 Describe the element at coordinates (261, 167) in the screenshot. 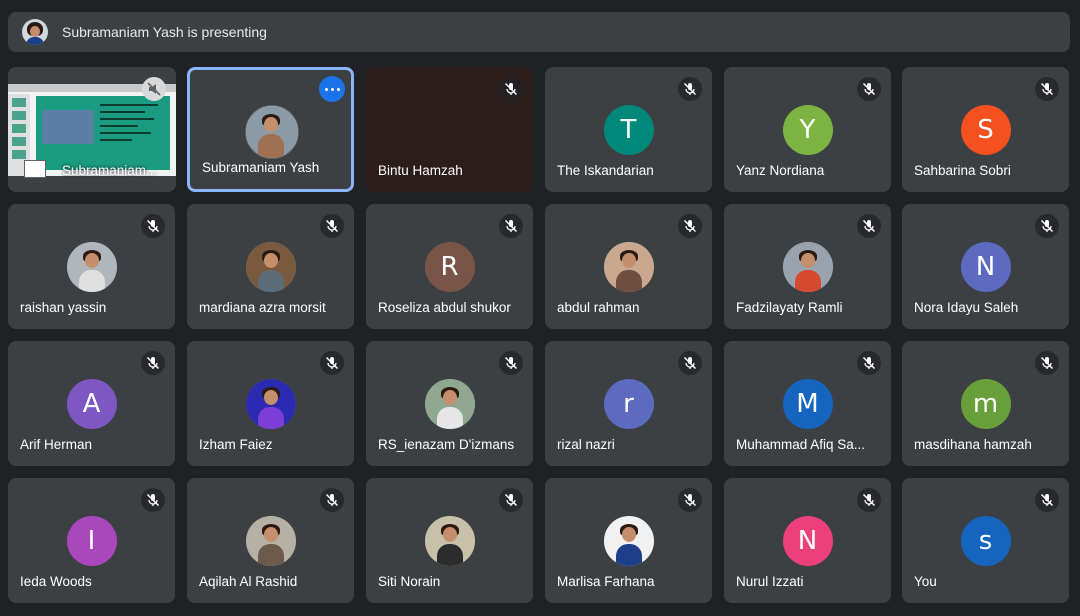

I see `participant-name: Subramaniam Yash` at that location.